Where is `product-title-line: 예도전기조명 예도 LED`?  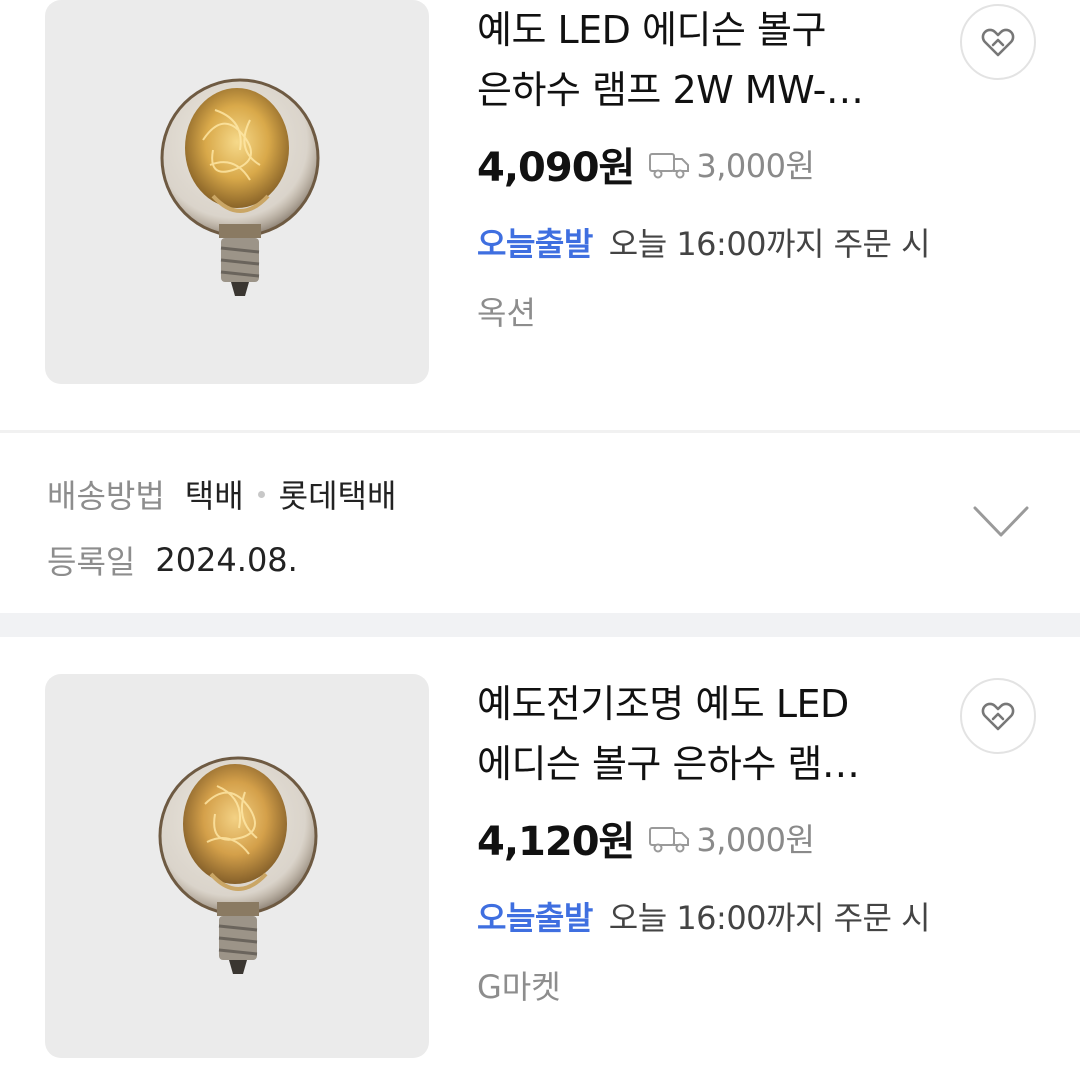
product-title-line: 예도전기조명 예도 LED is located at coordinates (663, 704).